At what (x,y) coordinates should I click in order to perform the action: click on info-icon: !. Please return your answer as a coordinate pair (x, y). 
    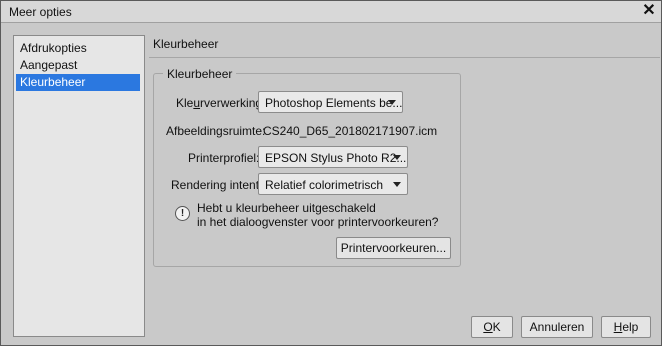
    Looking at the image, I should click on (182, 213).